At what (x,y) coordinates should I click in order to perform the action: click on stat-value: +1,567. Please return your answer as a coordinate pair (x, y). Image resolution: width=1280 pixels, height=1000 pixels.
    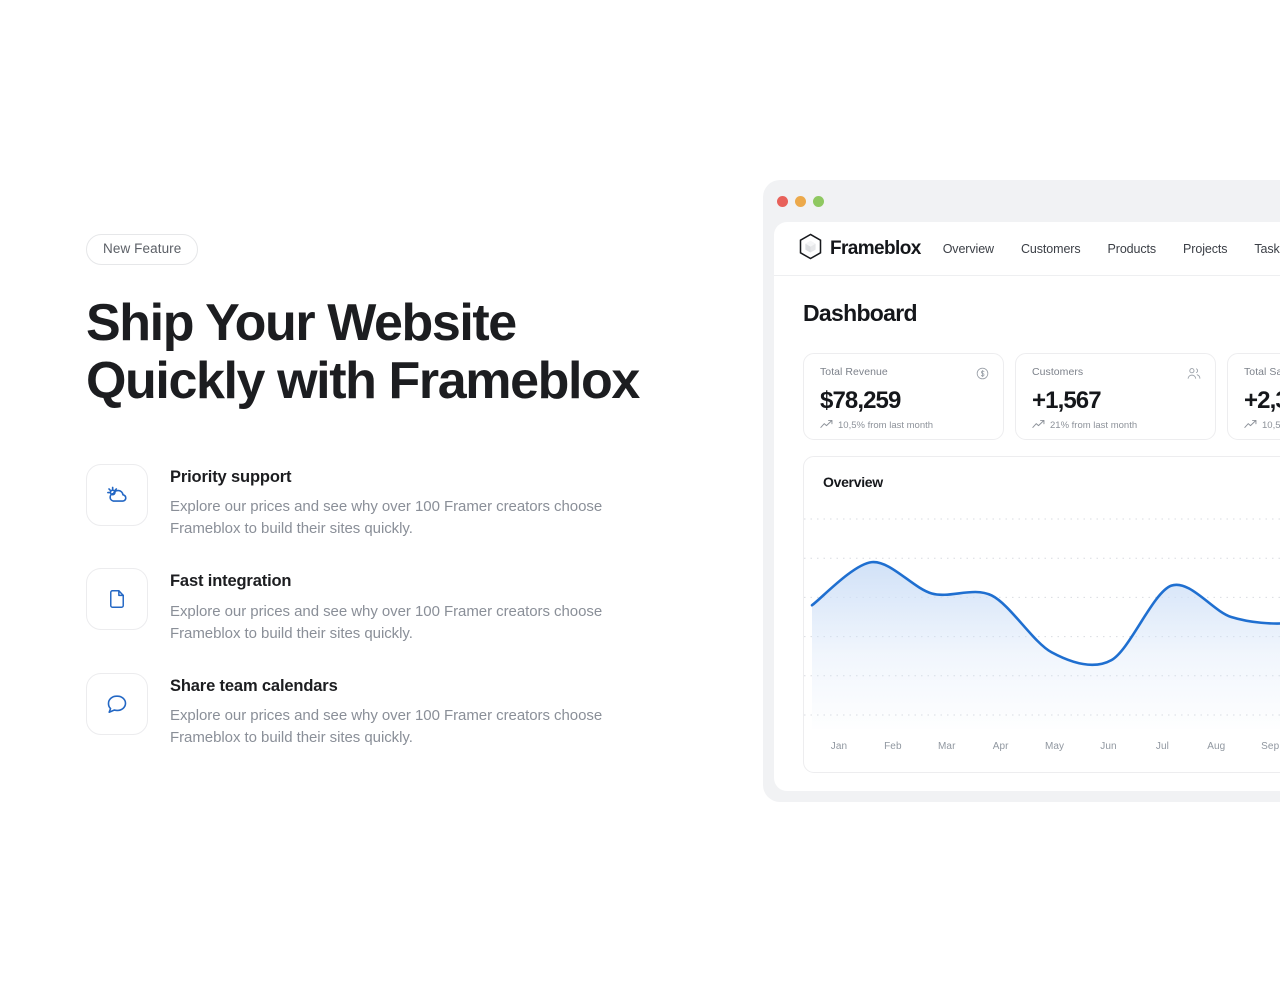
    Looking at the image, I should click on (1067, 400).